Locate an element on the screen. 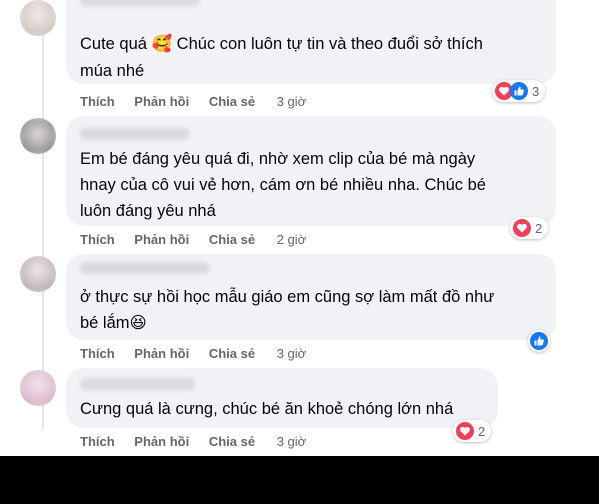 This screenshot has height=504, width=599. comment-text-line: múa nhé is located at coordinates (112, 71).